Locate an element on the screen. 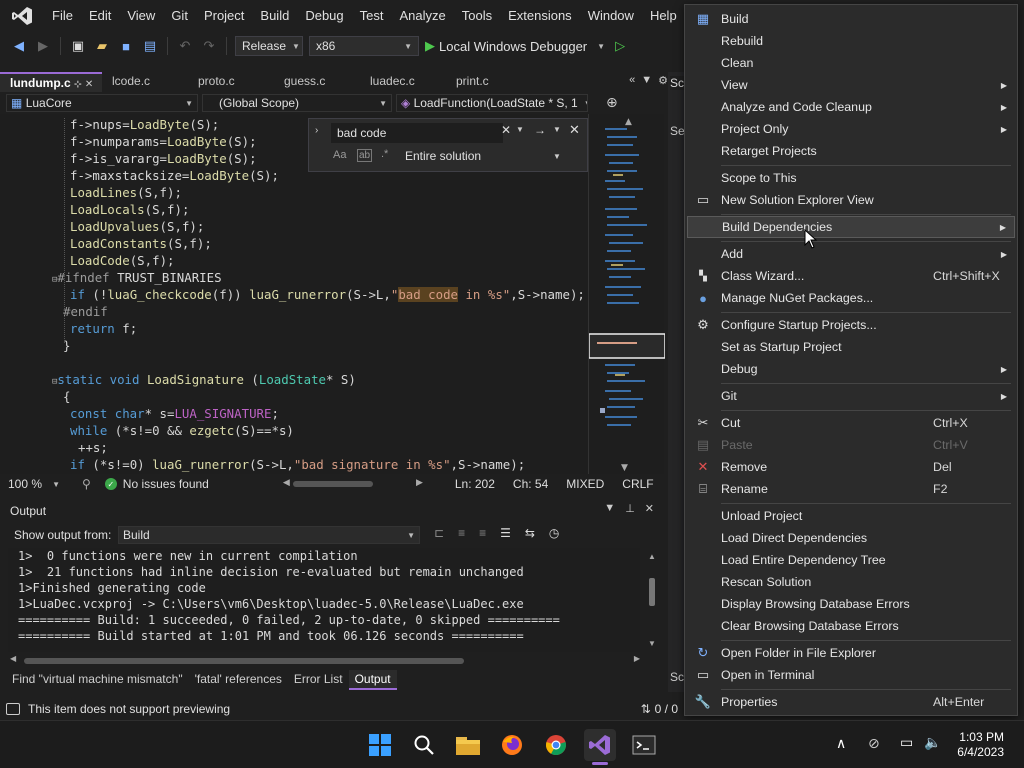 This screenshot has width=1024, height=768. menu-test: Test is located at coordinates (372, 16).